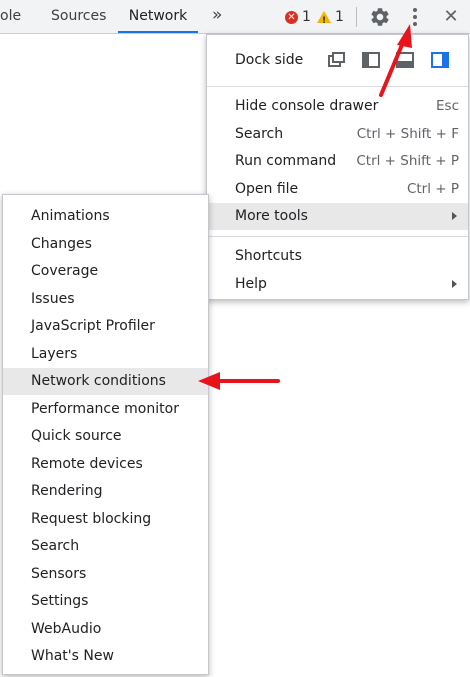  Describe the element at coordinates (105, 299) in the screenshot. I see `submenu-item-issues: Issues` at that location.